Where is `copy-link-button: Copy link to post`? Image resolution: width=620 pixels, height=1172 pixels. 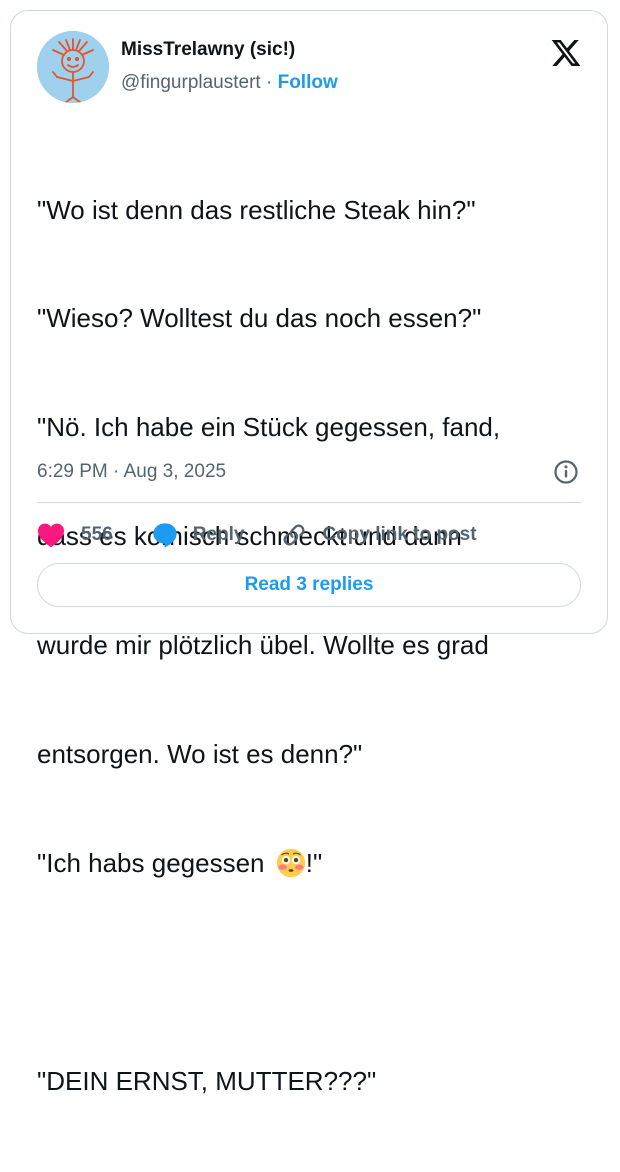
copy-link-button: Copy link to post is located at coordinates (378, 535).